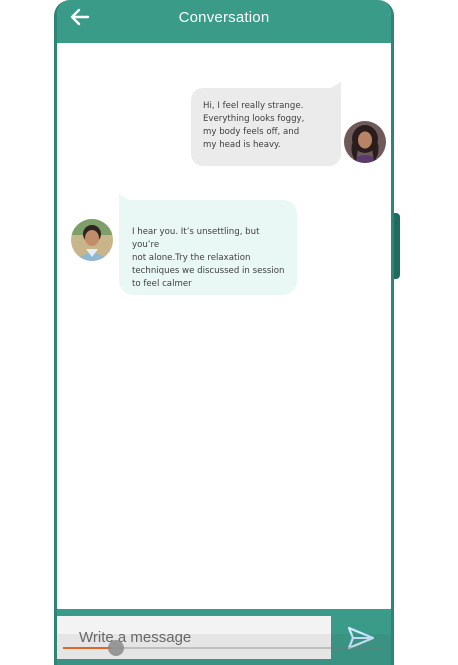  I want to click on message-composer, so click(224, 637).